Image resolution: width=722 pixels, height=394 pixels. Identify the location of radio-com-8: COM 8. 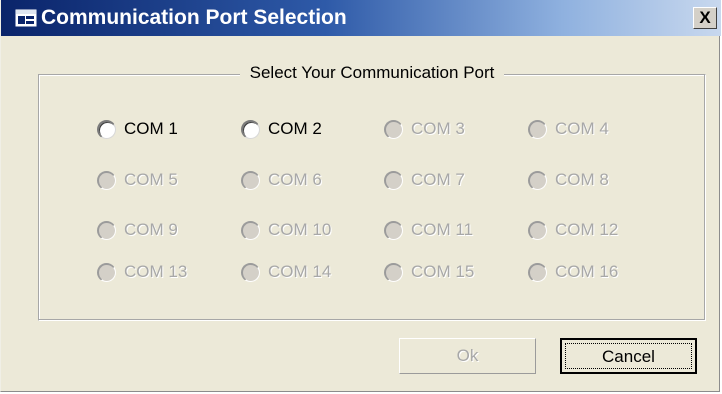
(568, 180).